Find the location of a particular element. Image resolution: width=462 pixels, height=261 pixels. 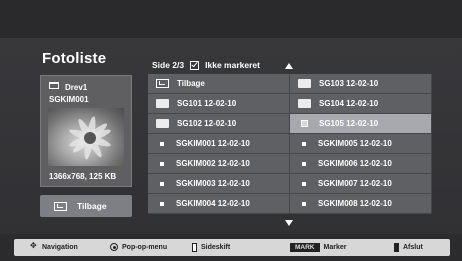

list-item: Tilbage is located at coordinates (219, 84).